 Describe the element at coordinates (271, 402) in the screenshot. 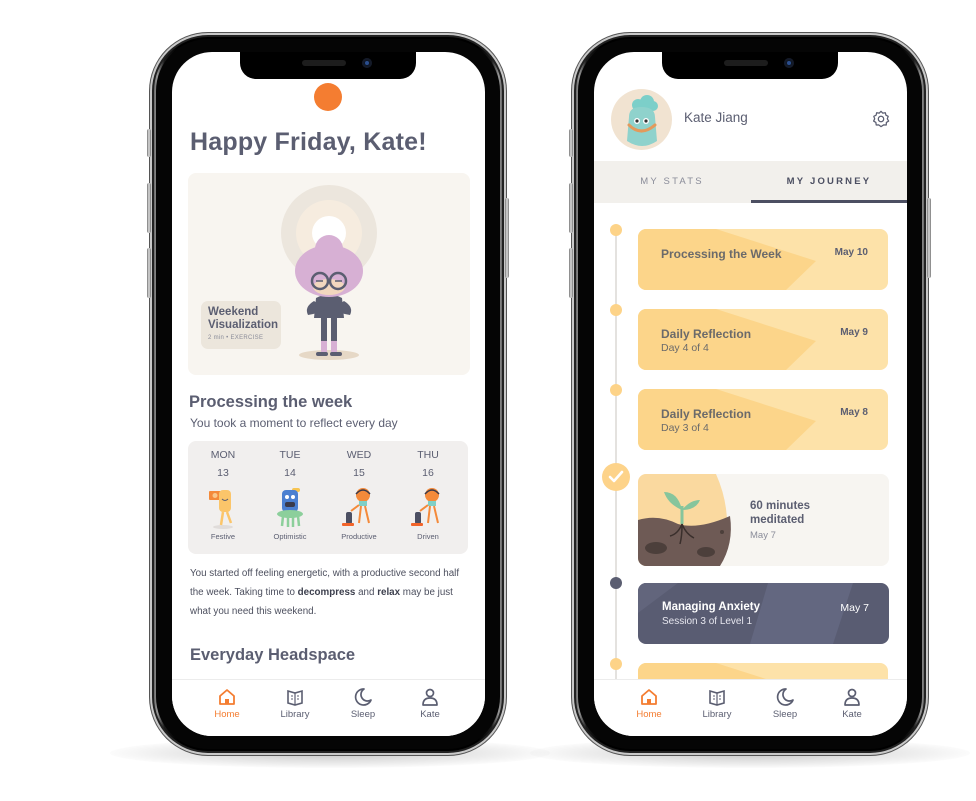

I see `processing-title: Processing the week` at that location.